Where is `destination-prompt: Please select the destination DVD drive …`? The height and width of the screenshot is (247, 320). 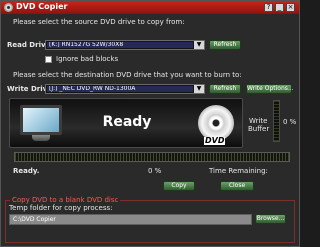
destination-prompt: Please select the destination DVD drive … is located at coordinates (127, 75).